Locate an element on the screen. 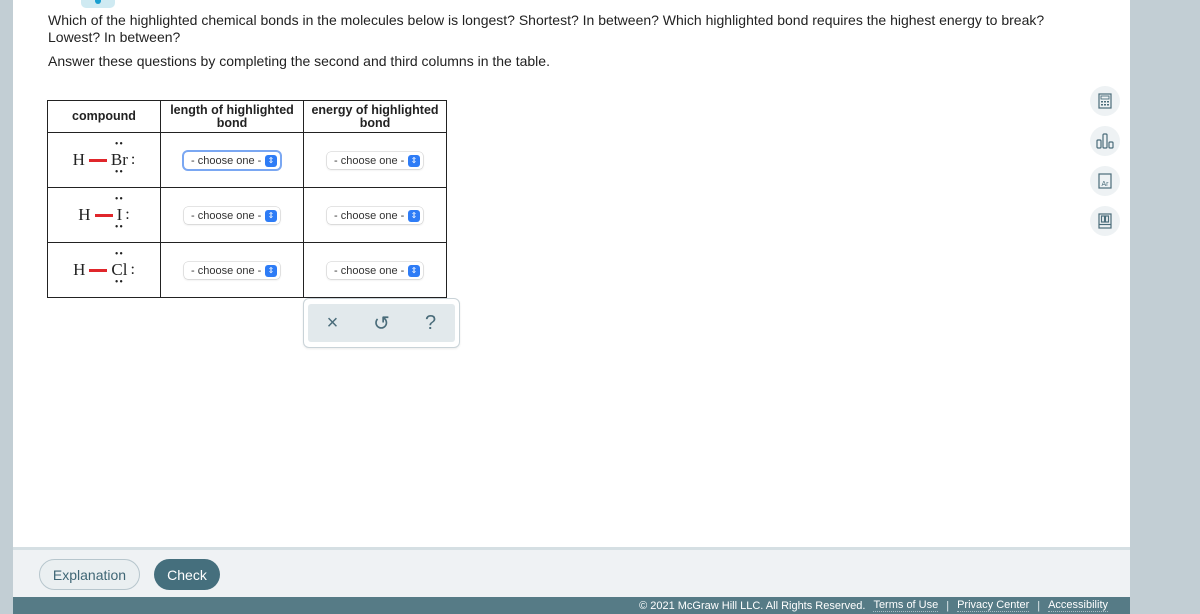  calculator-icon is located at coordinates (1105, 101).